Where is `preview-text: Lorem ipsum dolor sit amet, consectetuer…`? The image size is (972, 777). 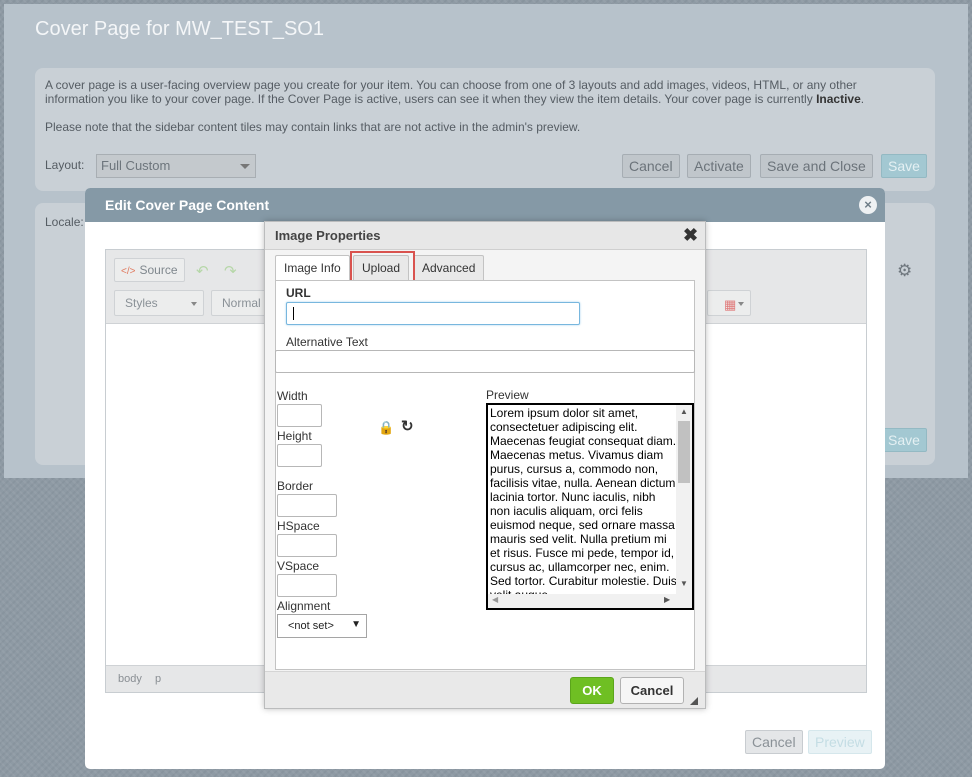
preview-text: Lorem ipsum dolor sit amet, consectetuer… is located at coordinates (583, 501).